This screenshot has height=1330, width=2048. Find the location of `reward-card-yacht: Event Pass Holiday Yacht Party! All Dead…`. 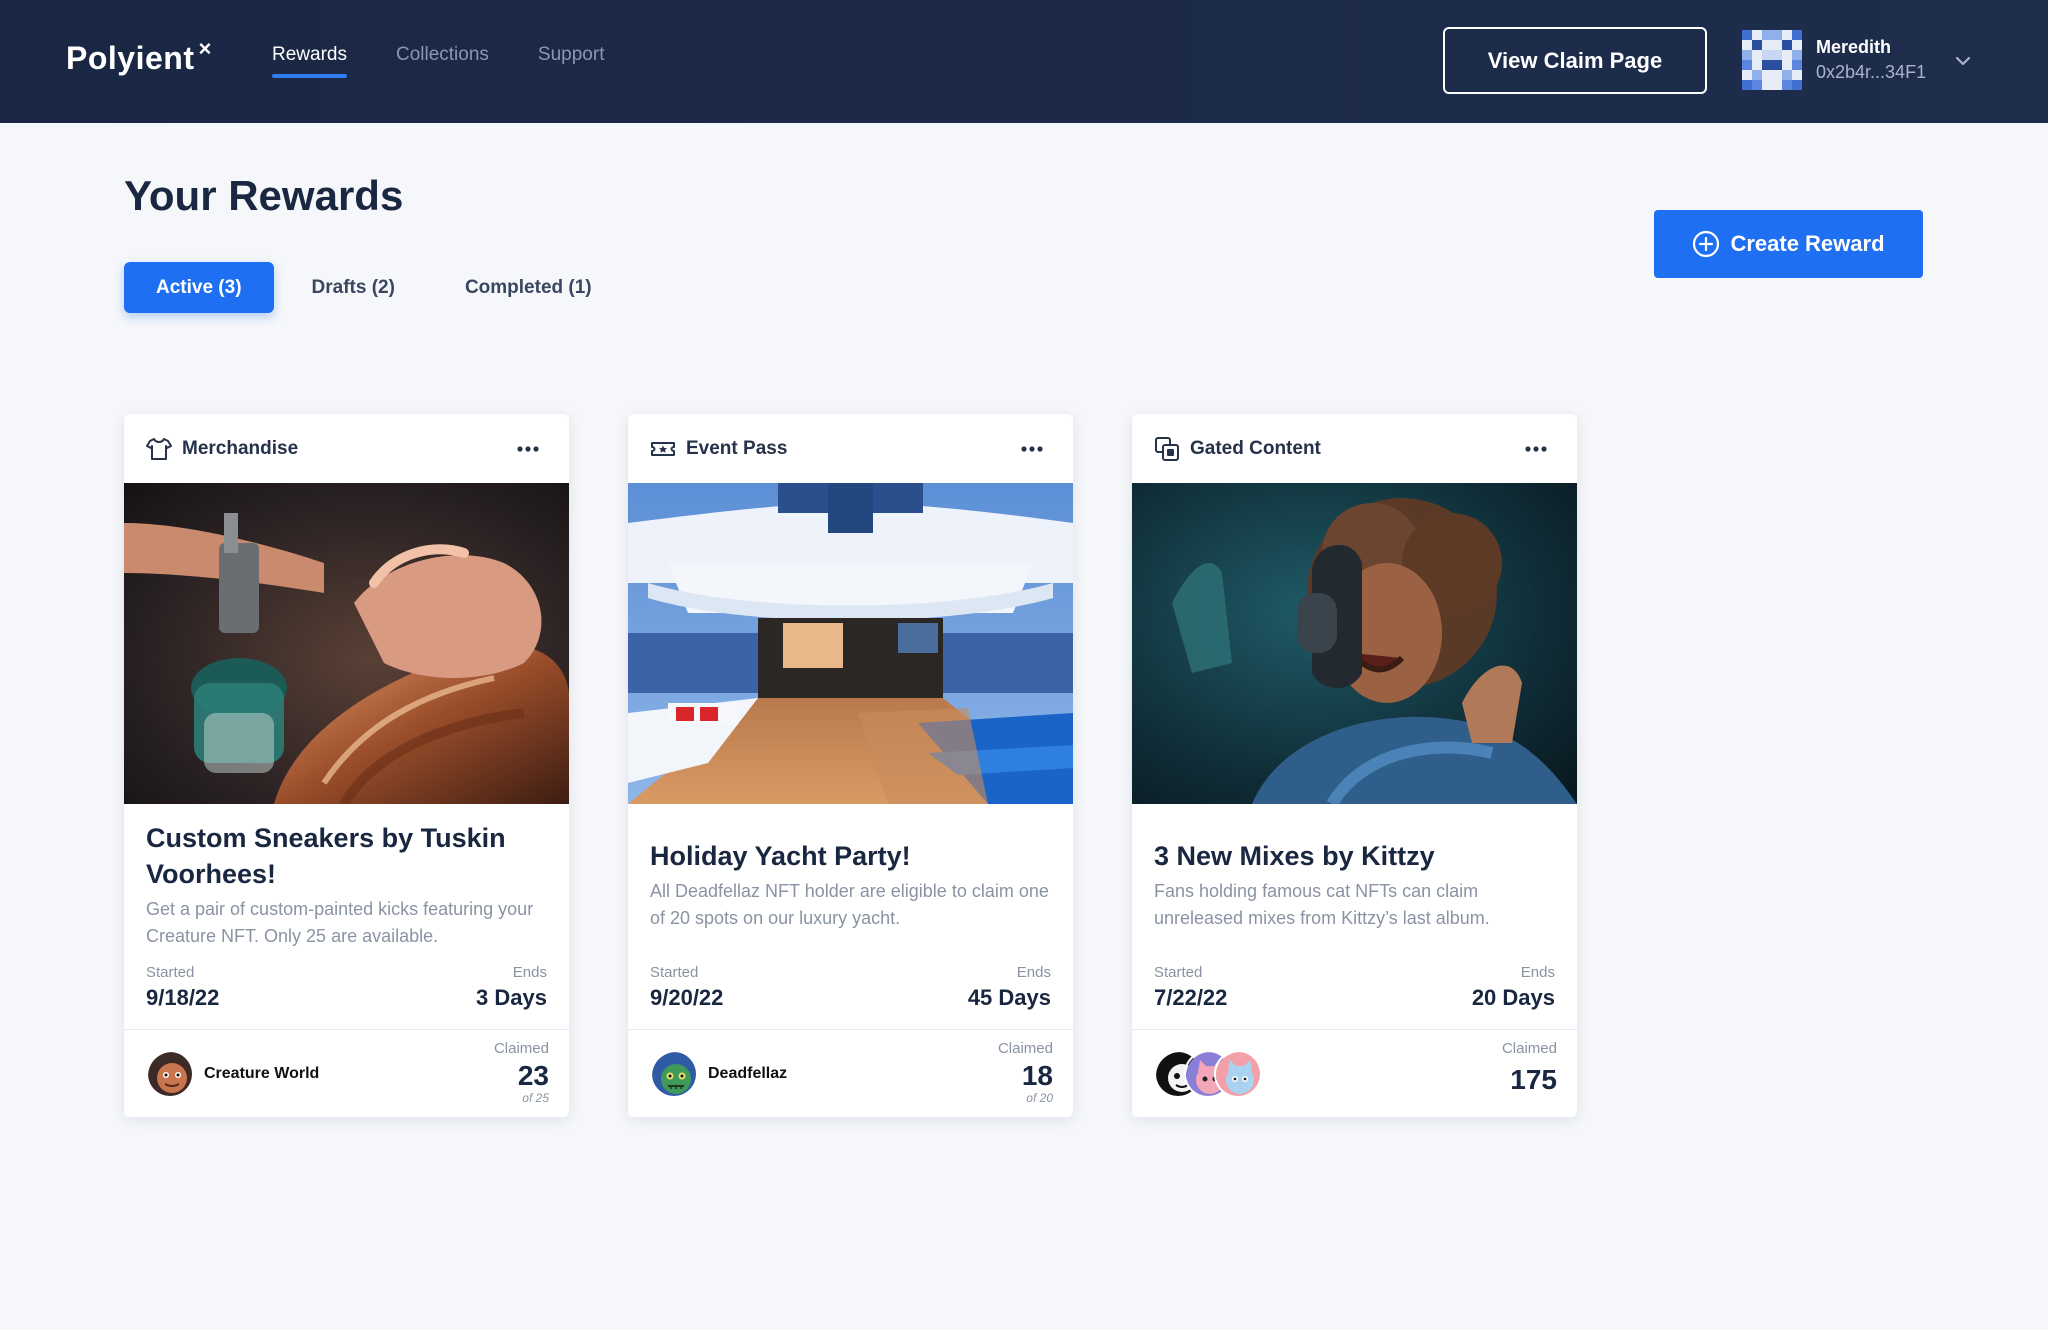

reward-card-yacht: Event Pass Holiday Yacht Party! All Dead… is located at coordinates (850, 765).